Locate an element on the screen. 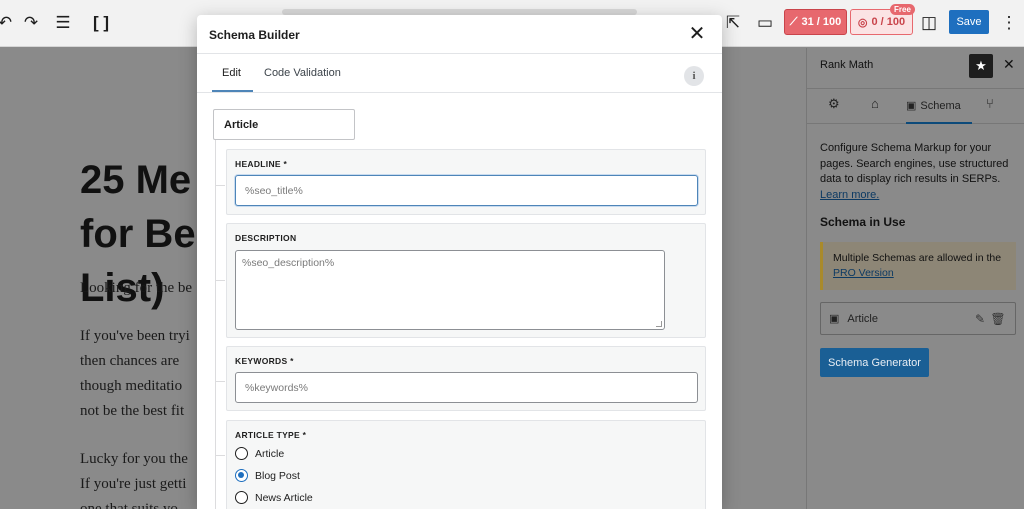 This screenshot has width=1024, height=509. radio-button-selected is located at coordinates (241, 475).